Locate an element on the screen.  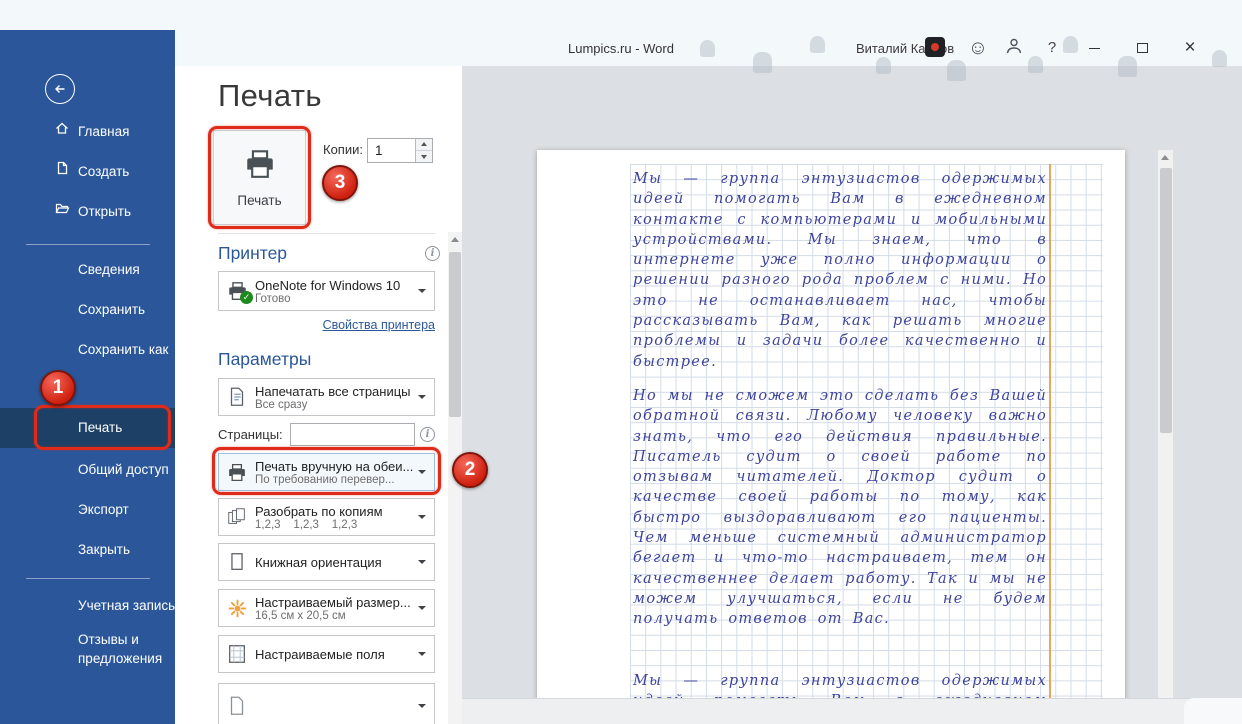
sidebar-item-label: Закрыть is located at coordinates (104, 549).